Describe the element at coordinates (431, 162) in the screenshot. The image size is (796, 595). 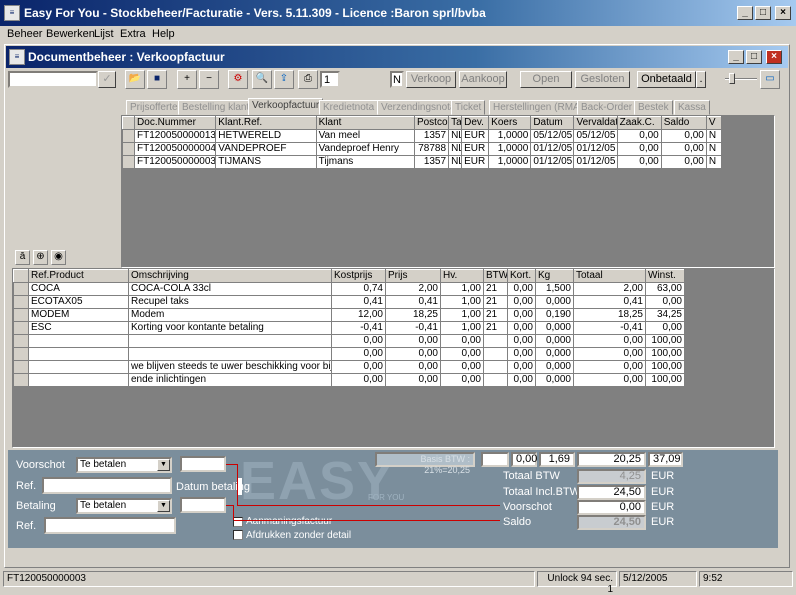
I see `table-cell: 1357` at that location.